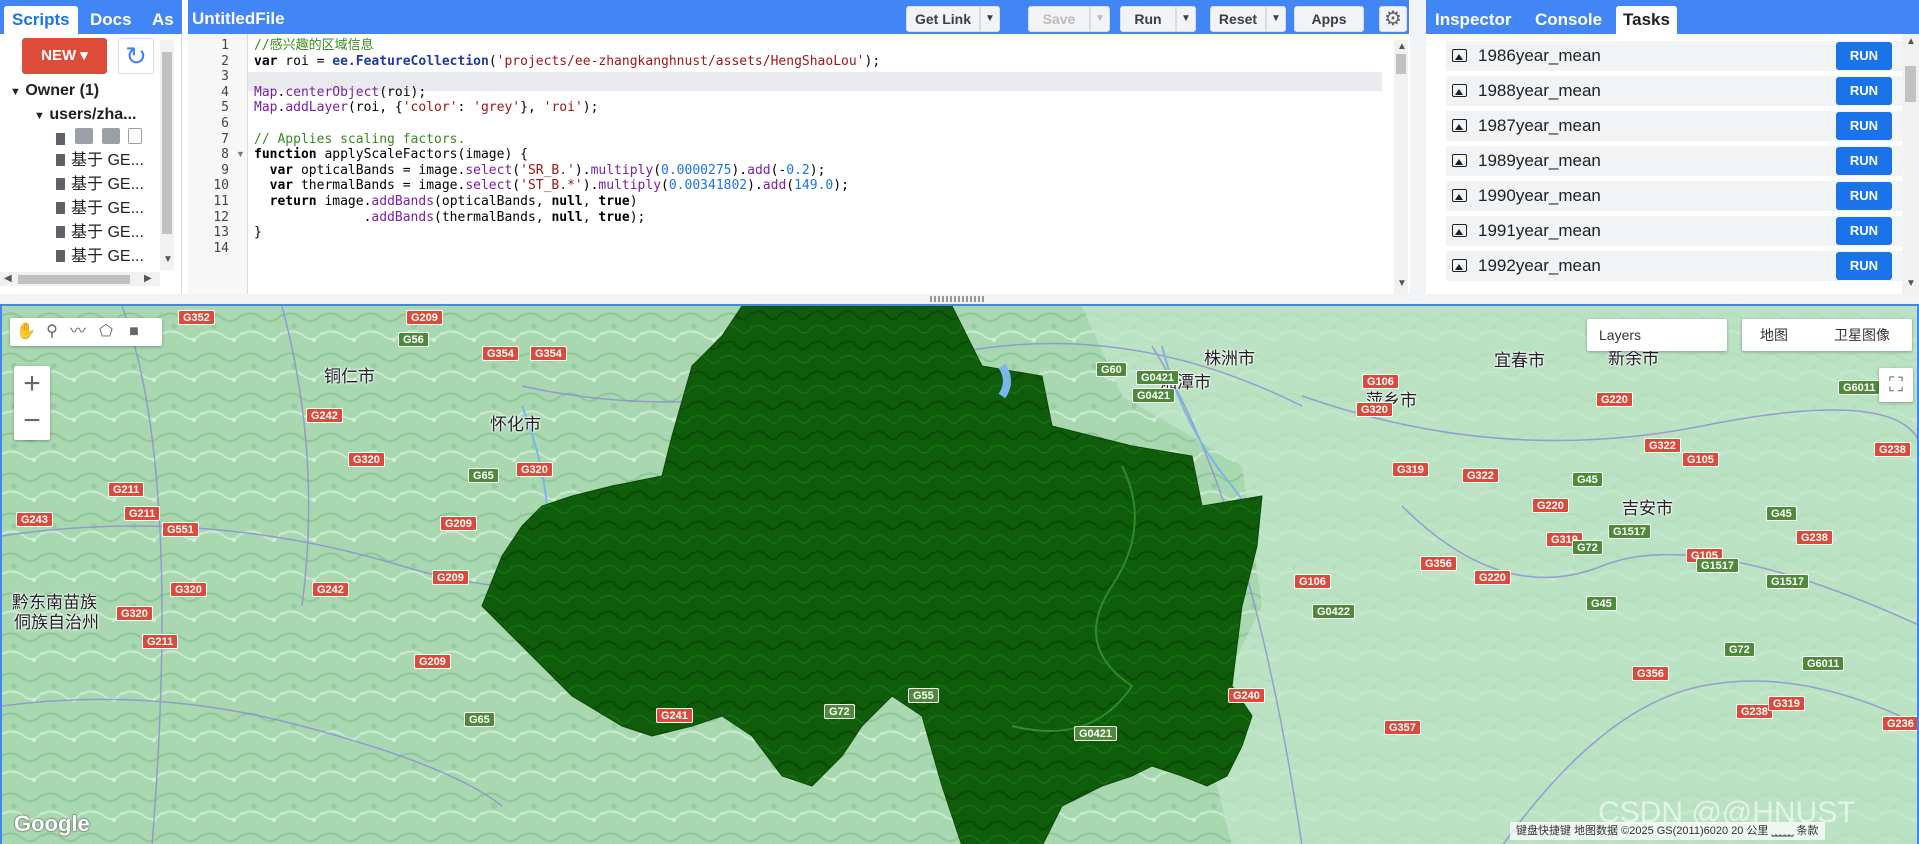 This screenshot has width=1919, height=844. I want to click on scroll-right-icon: ▶, so click(148, 278).